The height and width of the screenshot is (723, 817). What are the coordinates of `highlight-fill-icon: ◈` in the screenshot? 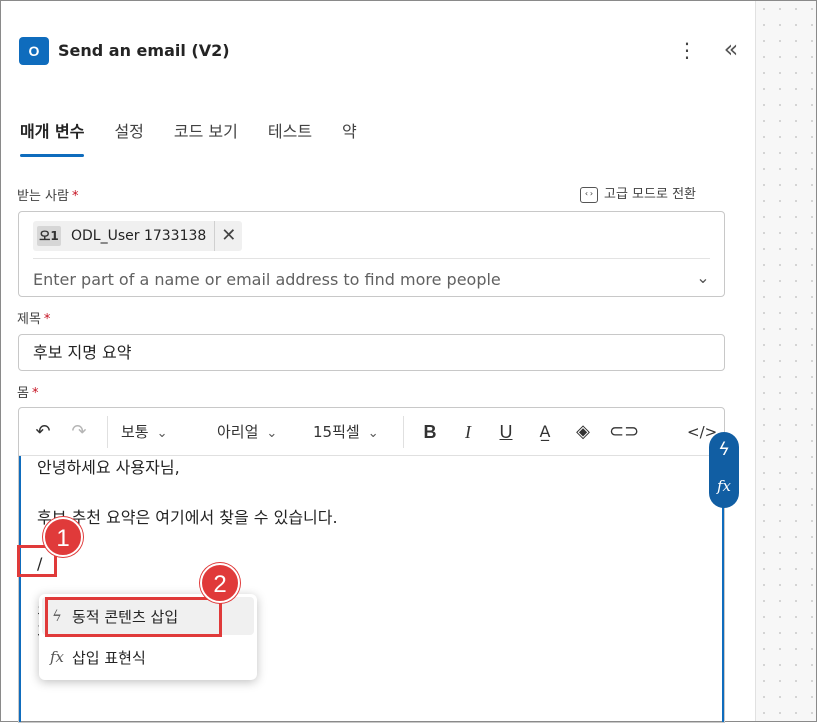 It's located at (583, 432).